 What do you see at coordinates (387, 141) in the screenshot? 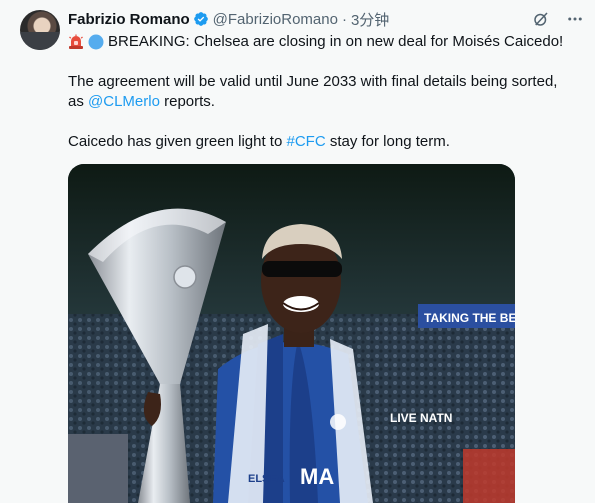
I see `tweet-p3-suffix: stay for long term.` at bounding box center [387, 141].